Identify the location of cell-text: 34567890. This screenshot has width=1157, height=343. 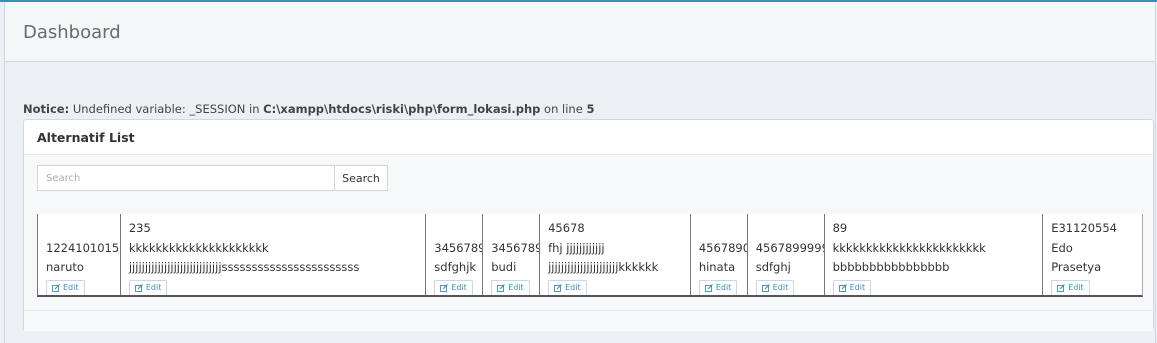
(515, 247).